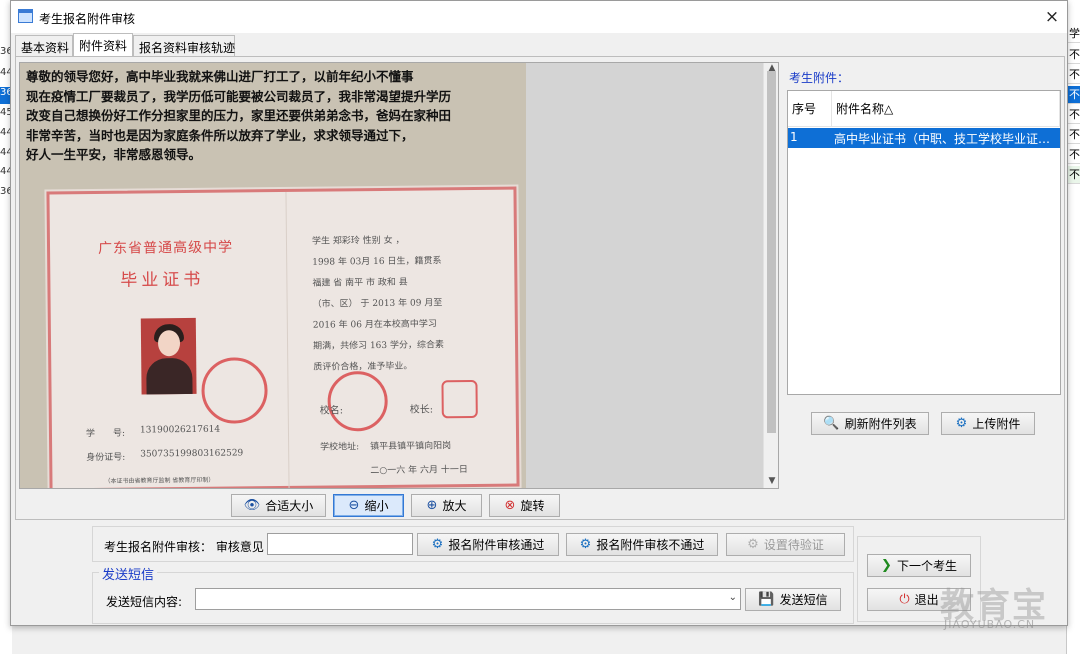  Describe the element at coordinates (650, 545) in the screenshot. I see `reject-label: 报名附件审核不通过` at that location.